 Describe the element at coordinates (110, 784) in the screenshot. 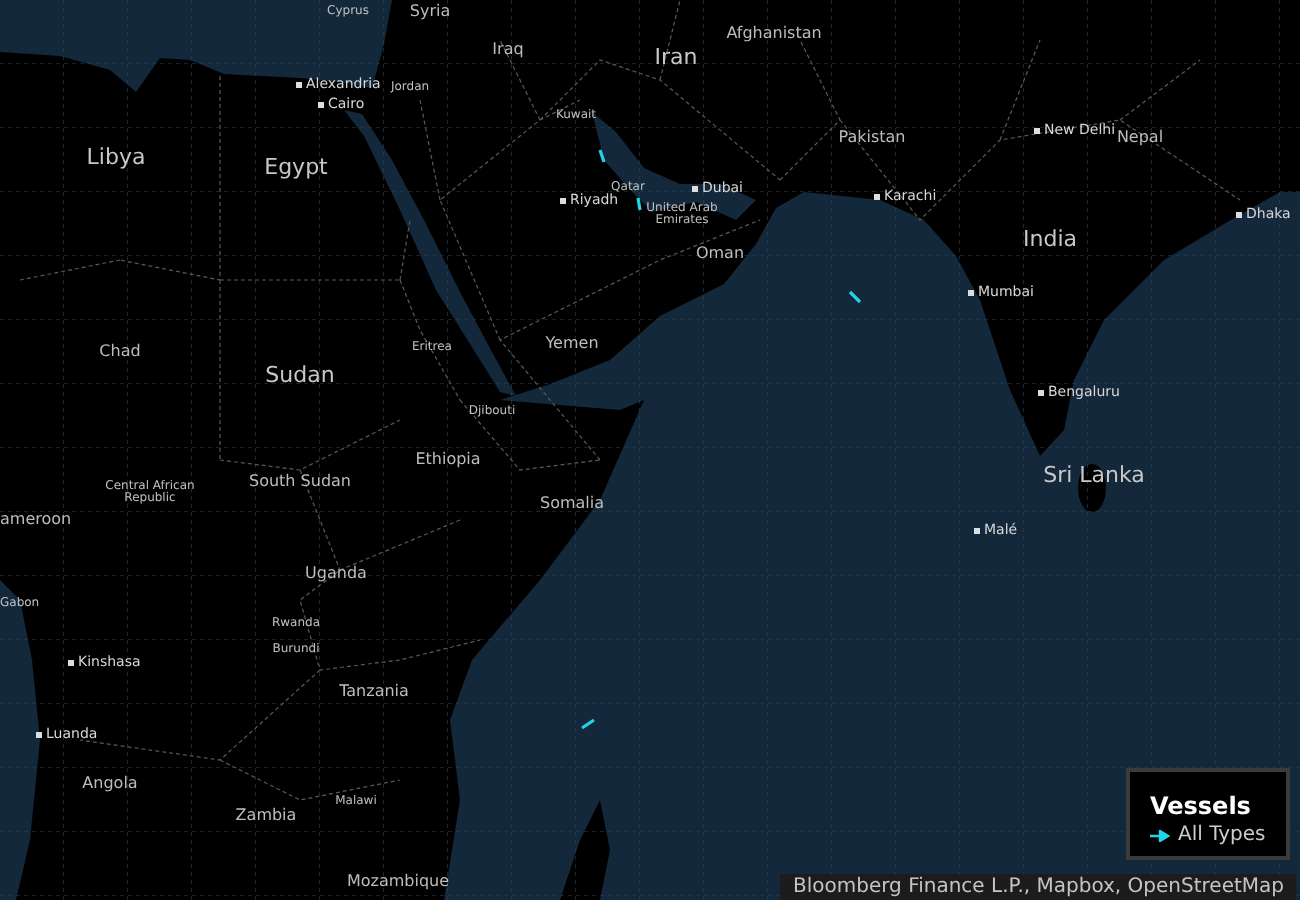

I see `country-label: Angola` at that location.